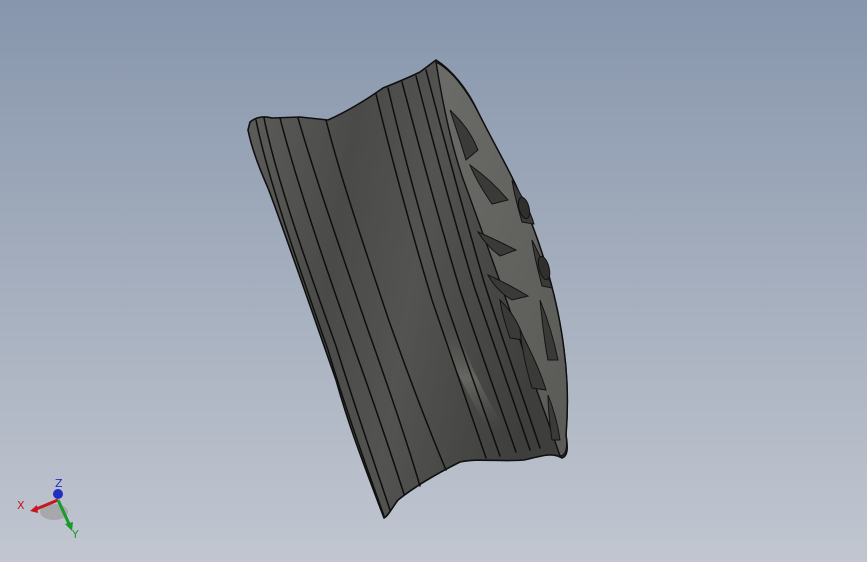 The height and width of the screenshot is (562, 867). Describe the element at coordinates (34, 509) in the screenshot. I see `x-arrowhead-icon` at that location.